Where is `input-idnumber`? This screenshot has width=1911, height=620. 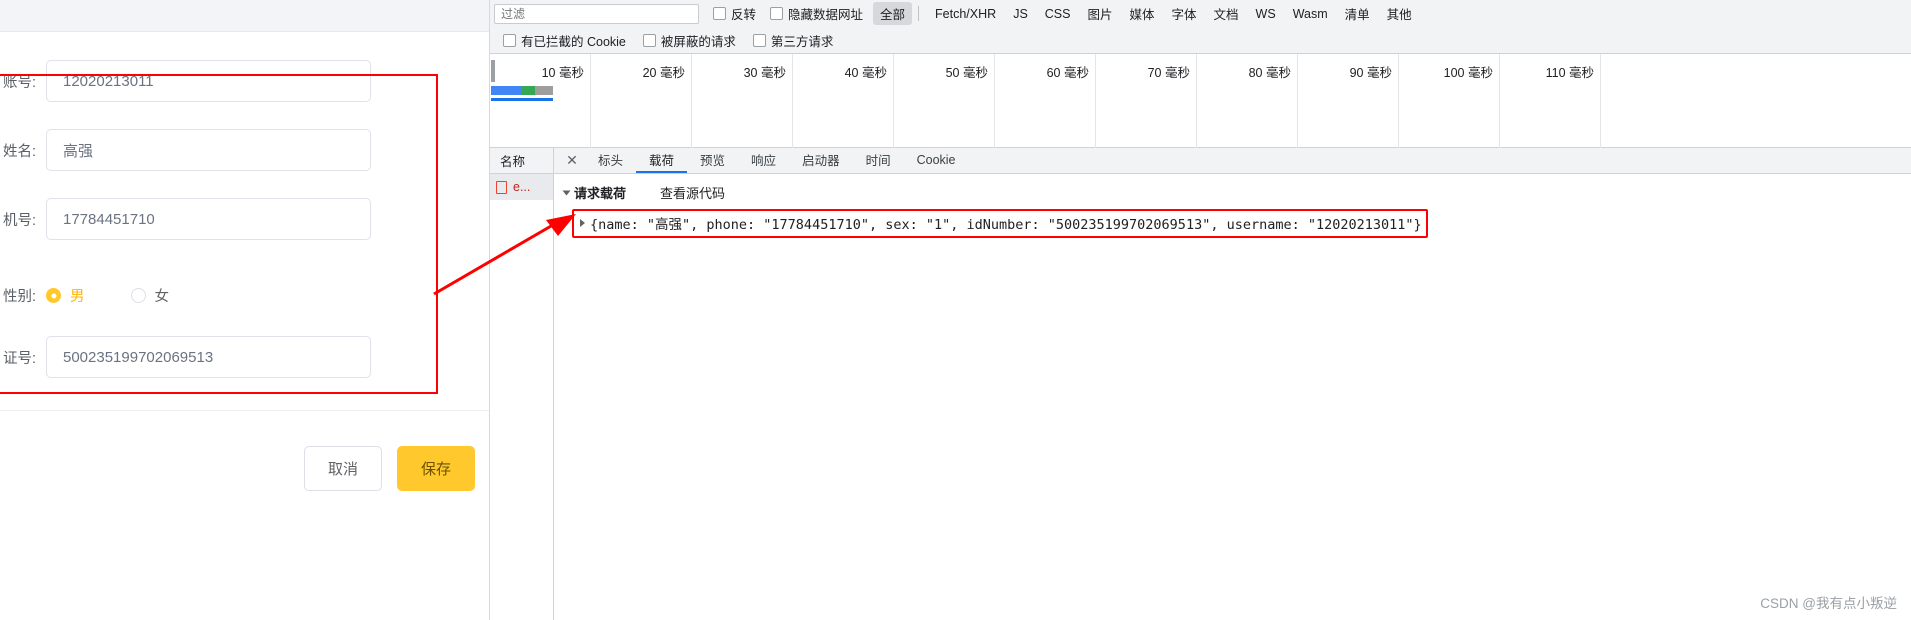 input-idnumber is located at coordinates (208, 357).